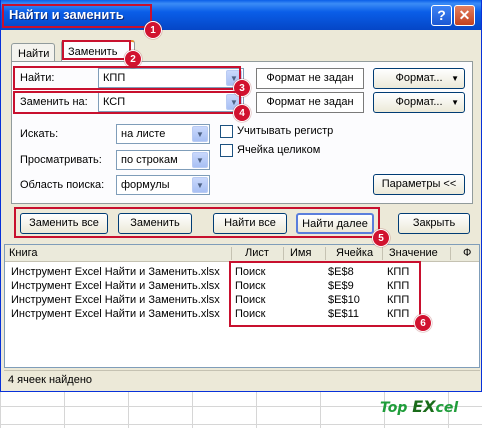  Describe the element at coordinates (197, 222) in the screenshot. I see `annotation-box-actions` at that location.